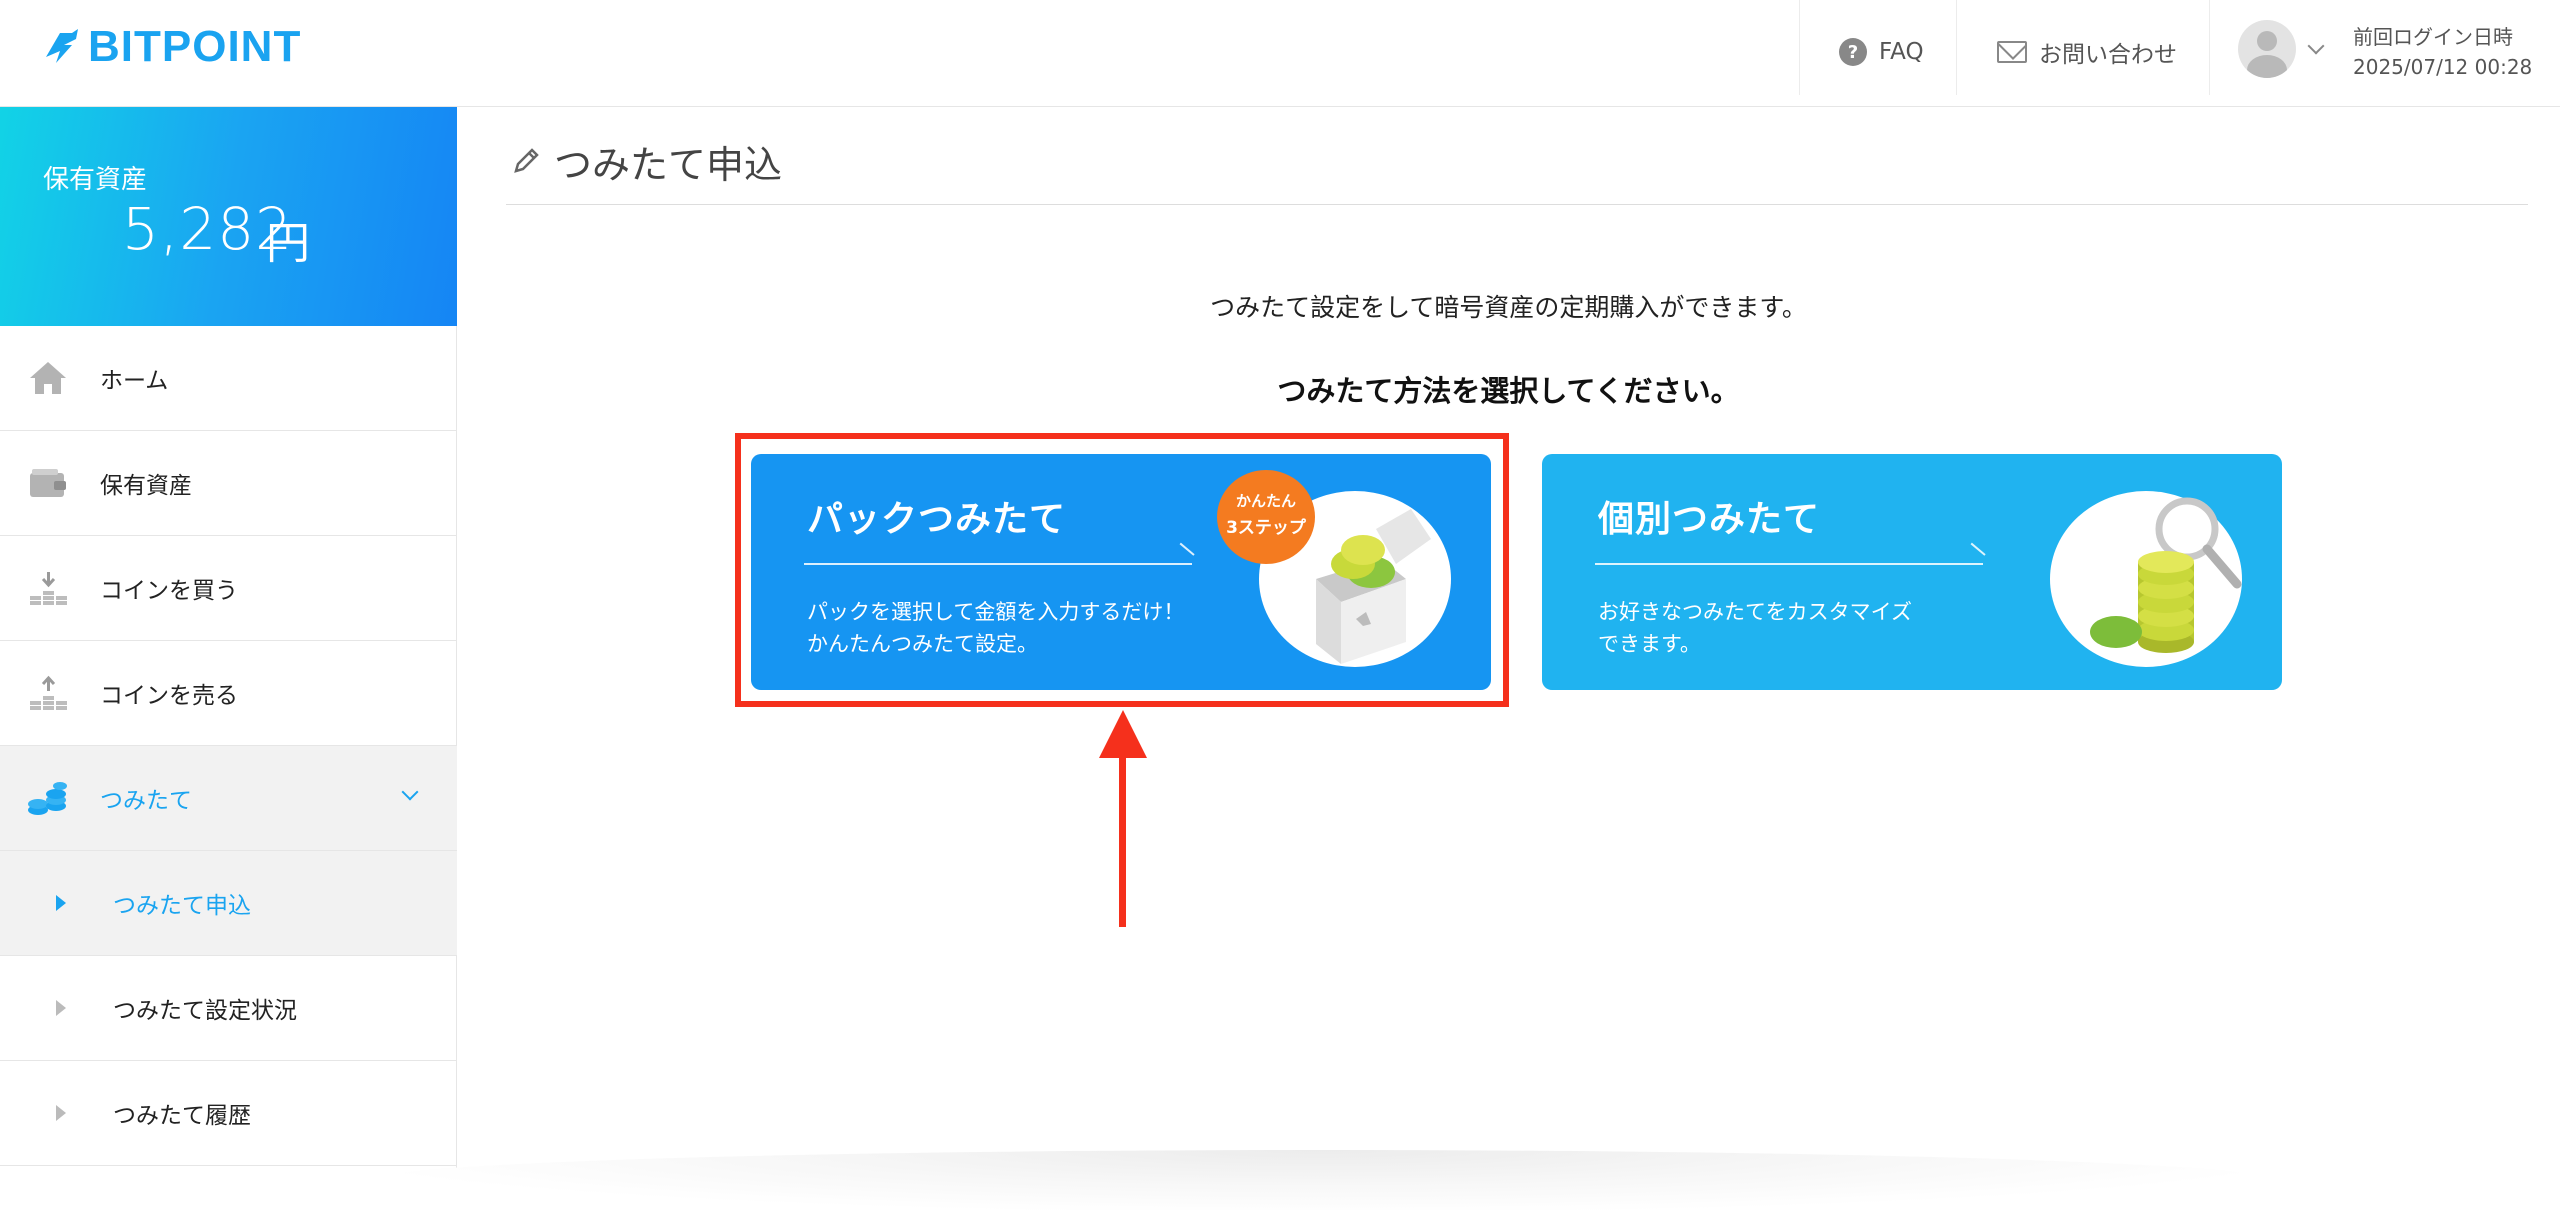 The width and height of the screenshot is (2560, 1210). Describe the element at coordinates (48, 378) in the screenshot. I see `home-icon` at that location.